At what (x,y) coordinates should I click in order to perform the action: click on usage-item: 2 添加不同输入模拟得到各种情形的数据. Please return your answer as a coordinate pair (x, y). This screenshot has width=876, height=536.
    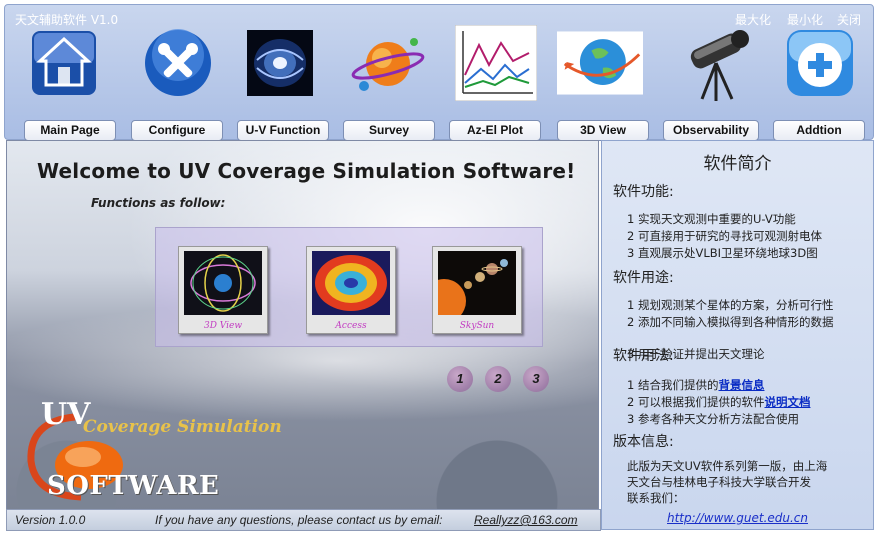
    Looking at the image, I should click on (730, 322).